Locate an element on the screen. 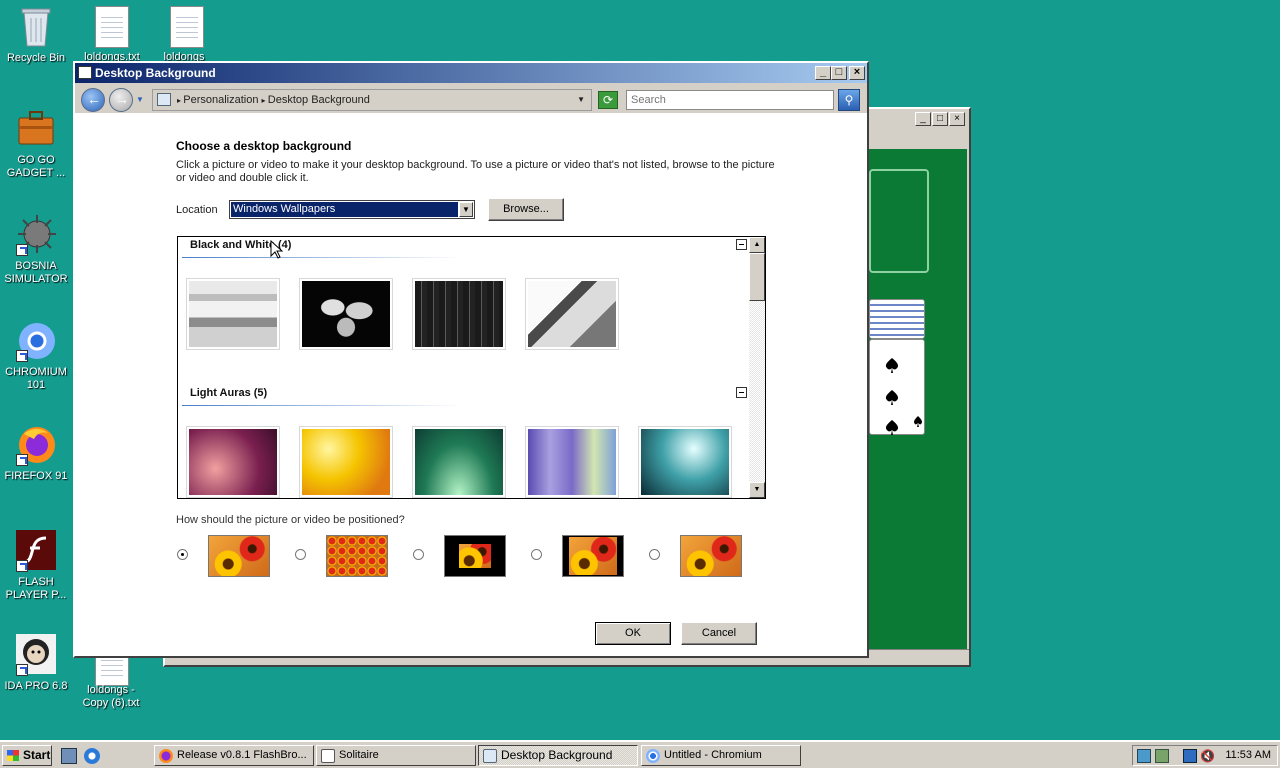 The height and width of the screenshot is (768, 1280). show-desktop-icon is located at coordinates (69, 756).